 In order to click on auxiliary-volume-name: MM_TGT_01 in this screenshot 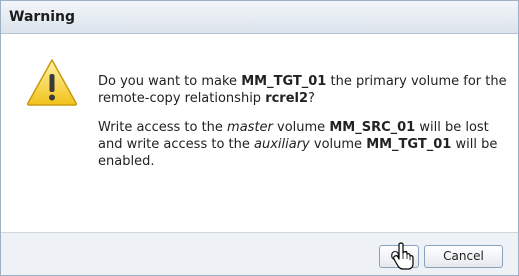, I will do `click(409, 144)`.